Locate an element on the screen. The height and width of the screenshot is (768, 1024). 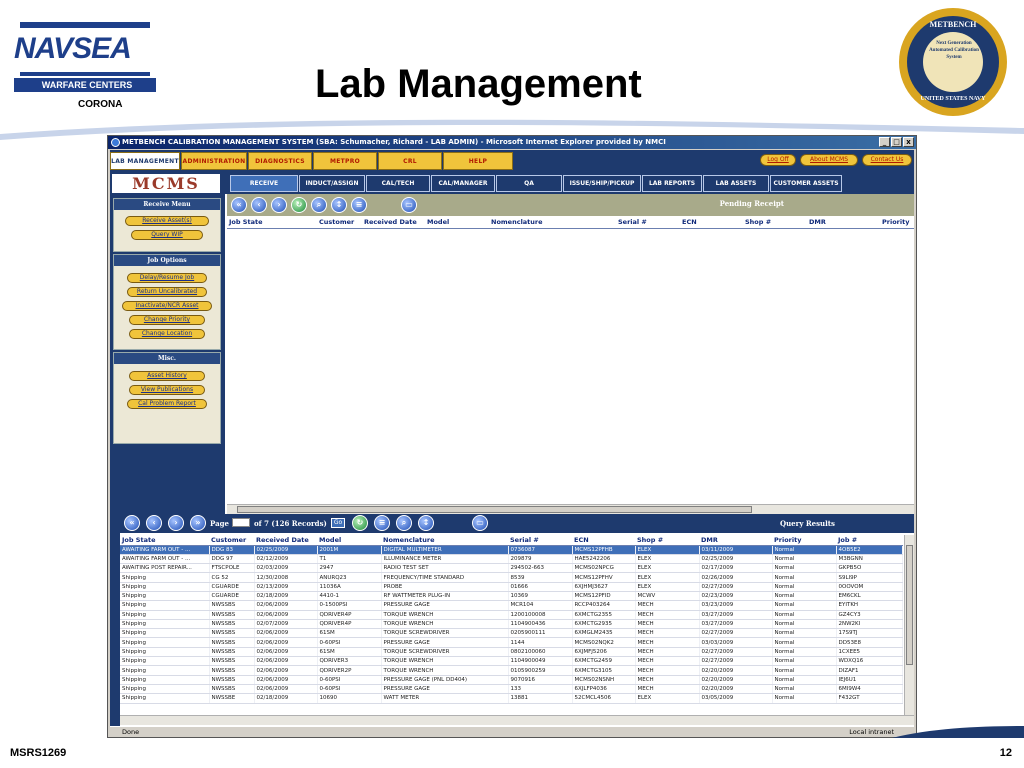
page-number-input is located at coordinates (241, 522).